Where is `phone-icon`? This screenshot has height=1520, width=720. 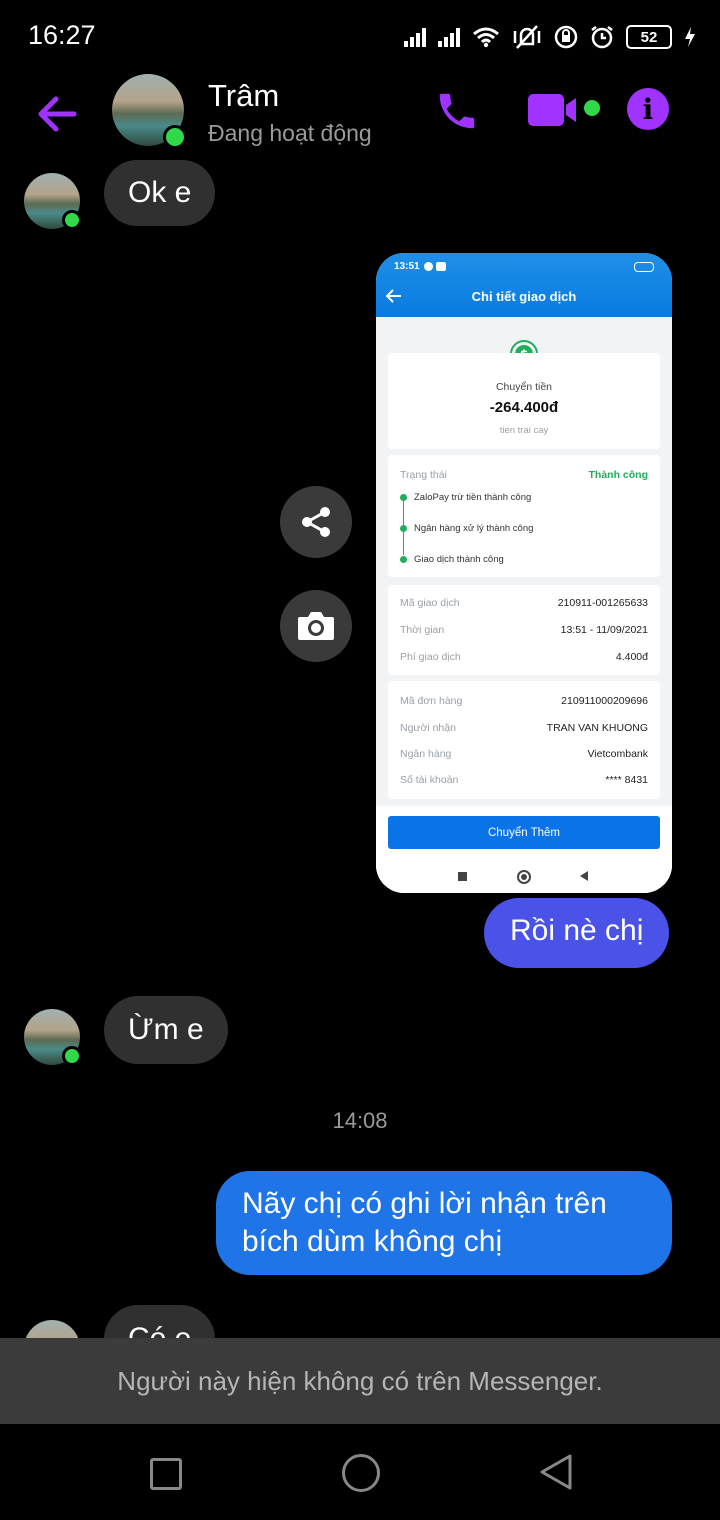
phone-icon is located at coordinates (457, 111).